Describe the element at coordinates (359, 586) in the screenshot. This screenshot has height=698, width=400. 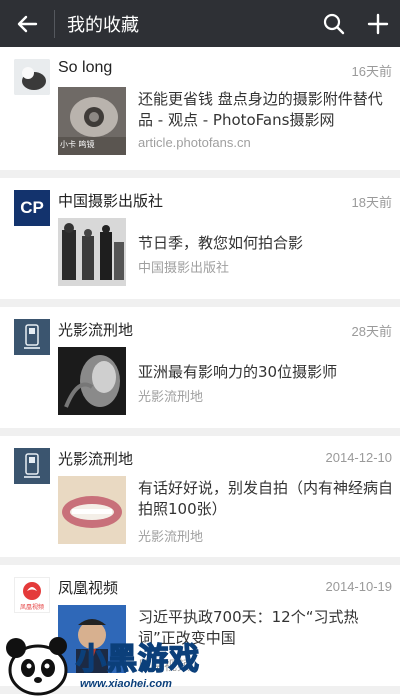
I see `timestamp: 2014-10-19` at that location.